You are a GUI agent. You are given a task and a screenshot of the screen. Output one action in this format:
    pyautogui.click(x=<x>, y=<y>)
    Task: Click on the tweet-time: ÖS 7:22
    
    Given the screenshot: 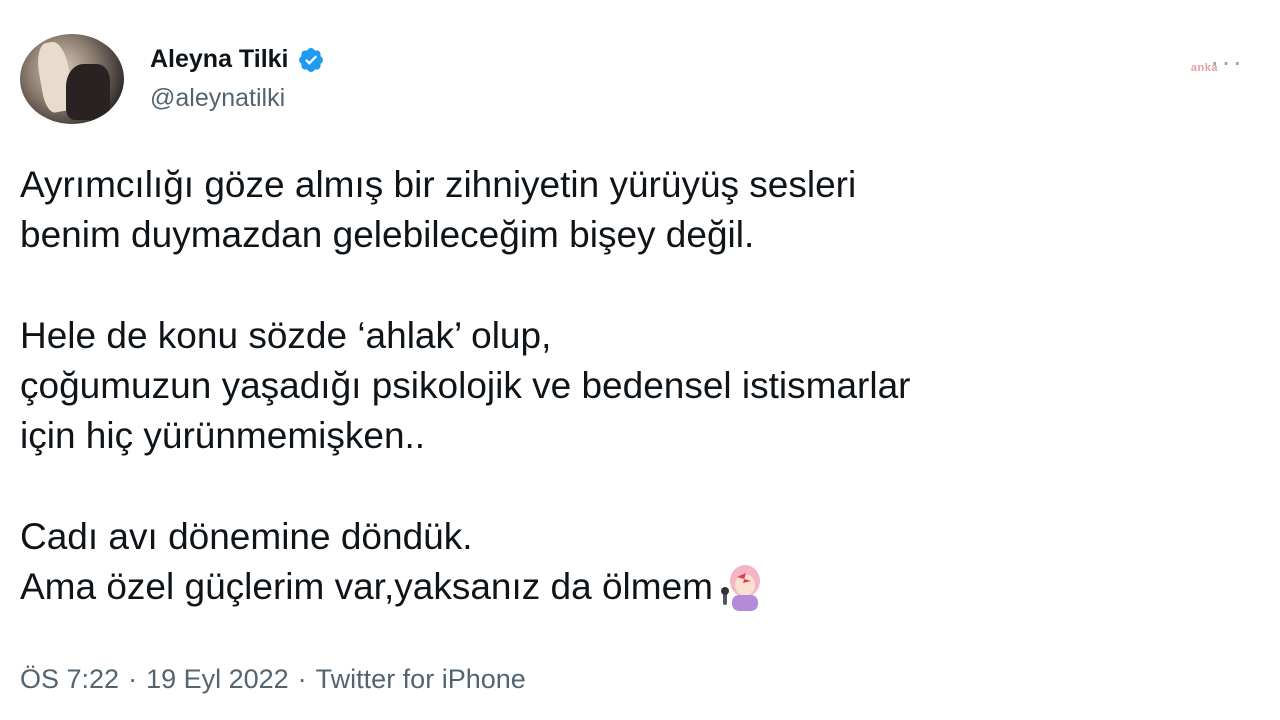 What is the action you would take?
    pyautogui.click(x=69, y=679)
    